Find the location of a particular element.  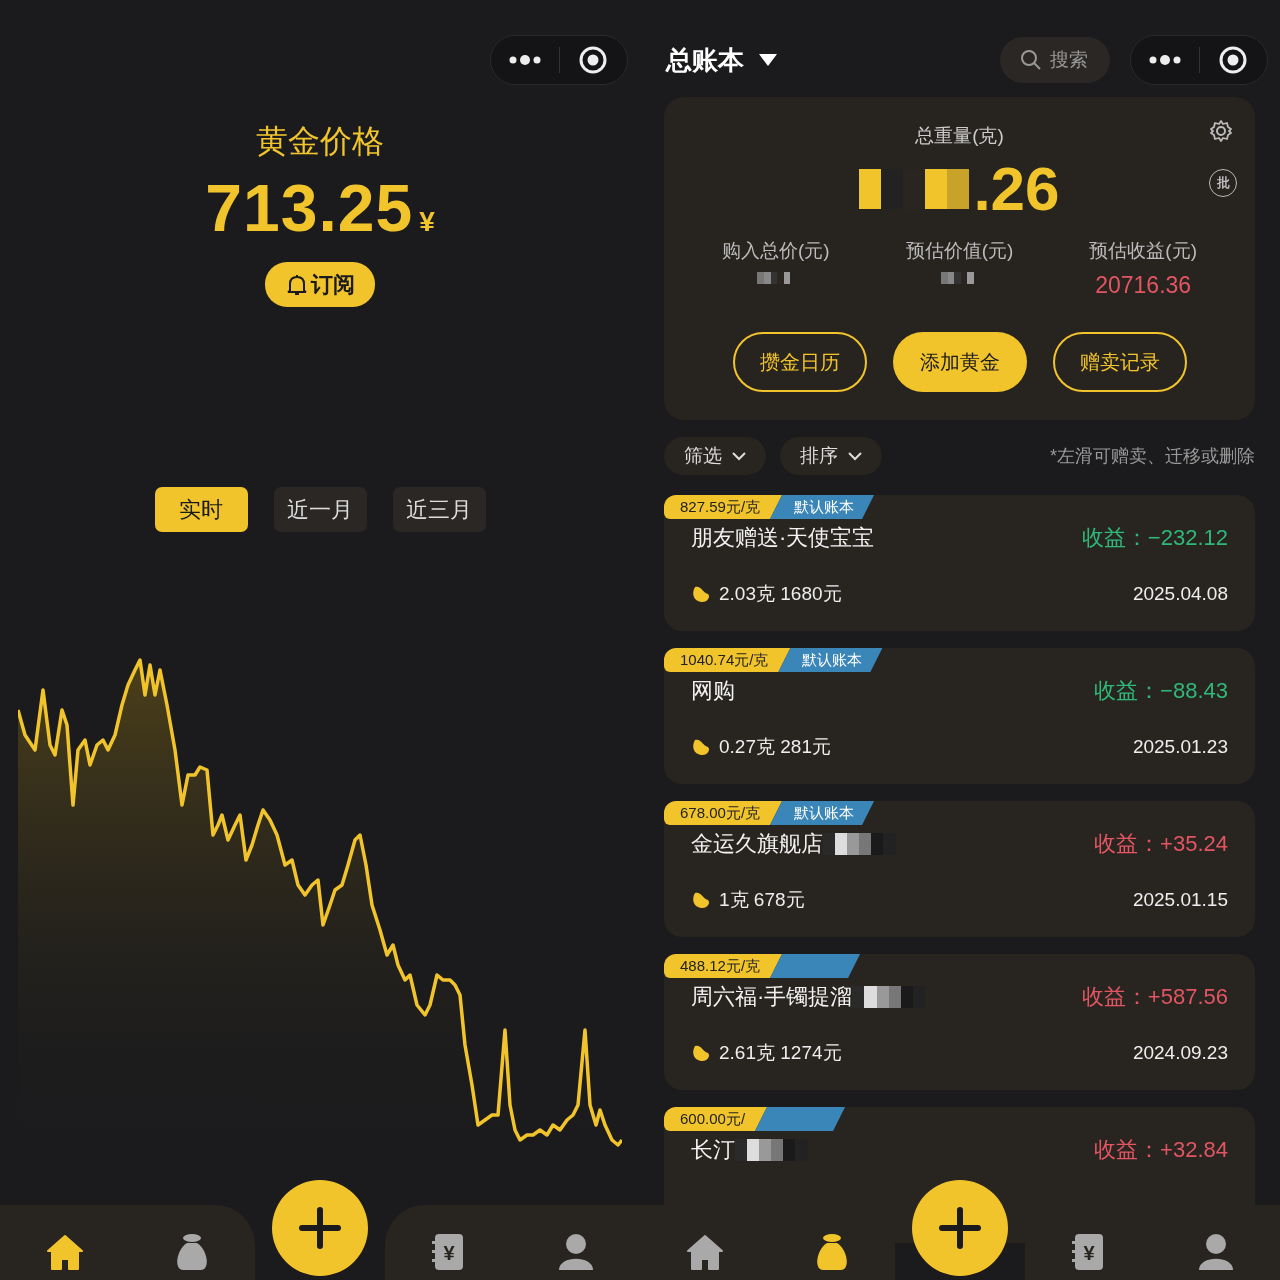

record-name: 金运久旗舰店 is located at coordinates (757, 844).